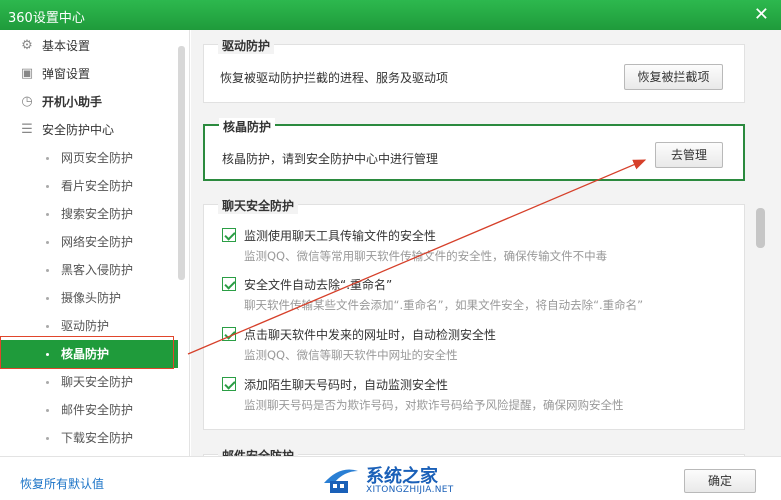  What do you see at coordinates (246, 45) in the screenshot?
I see `group-title: 驱动防护` at bounding box center [246, 45].